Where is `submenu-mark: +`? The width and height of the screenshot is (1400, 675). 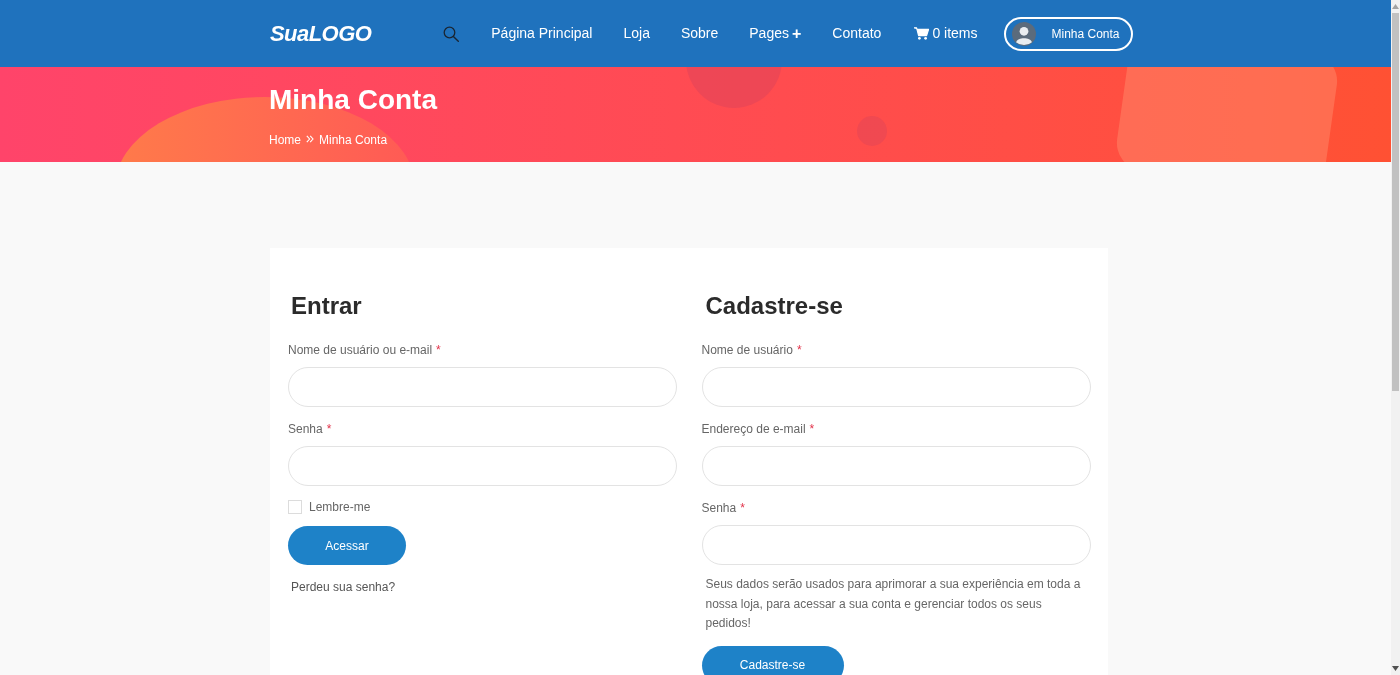 submenu-mark: + is located at coordinates (797, 33).